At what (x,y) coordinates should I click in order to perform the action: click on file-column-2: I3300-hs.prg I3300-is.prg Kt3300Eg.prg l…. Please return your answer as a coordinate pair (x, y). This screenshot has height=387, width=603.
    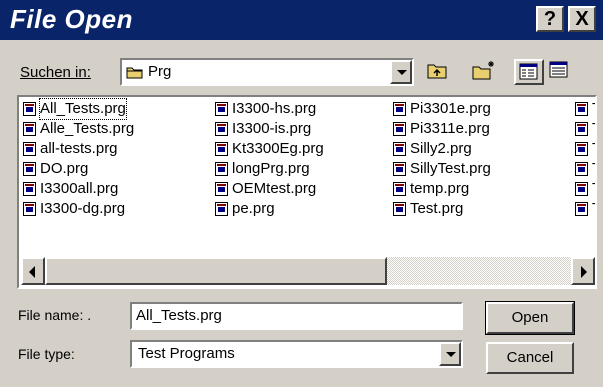
    Looking at the image, I should click on (269, 159).